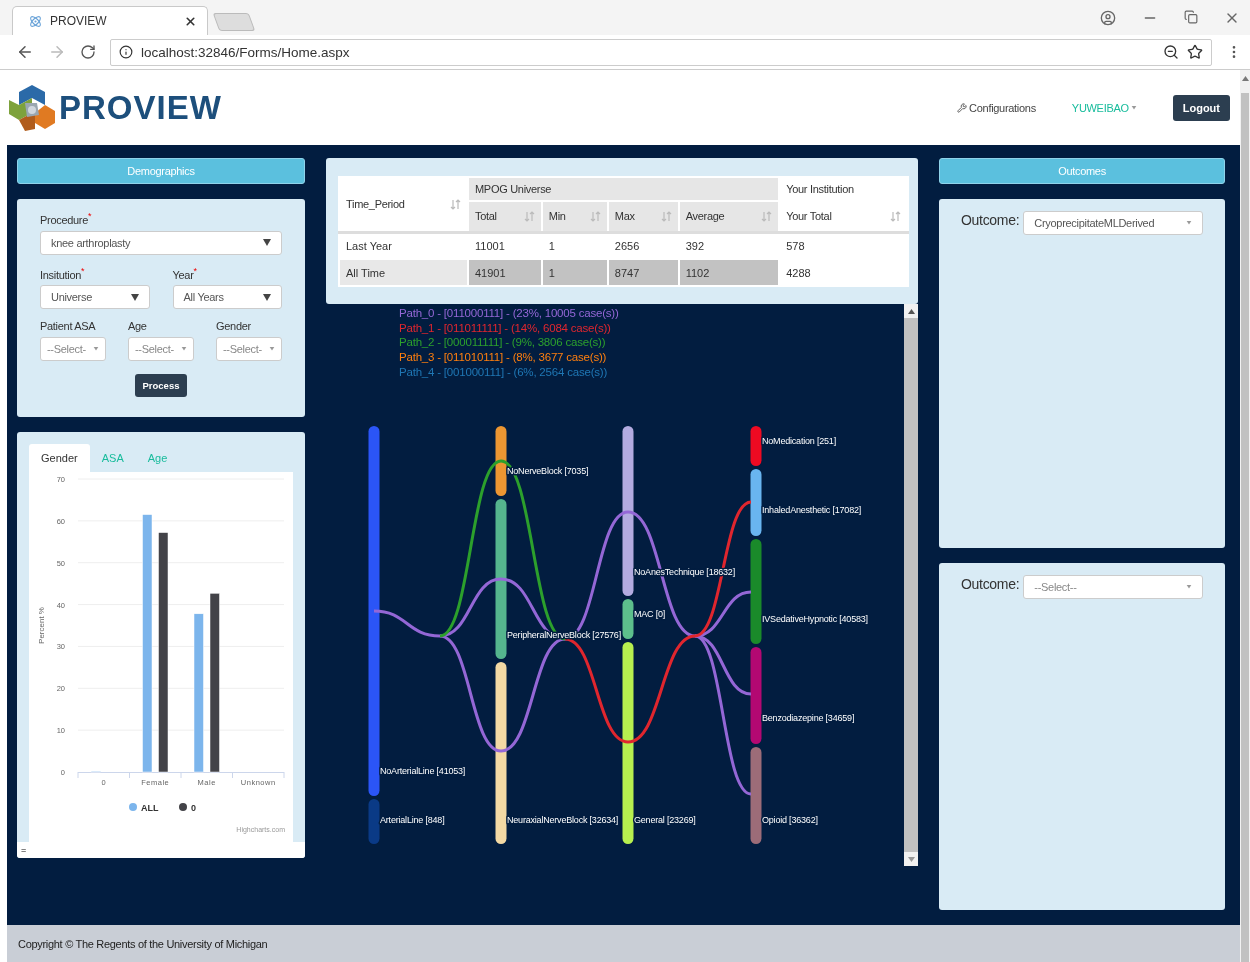  I want to click on reload-icon, so click(88, 52).